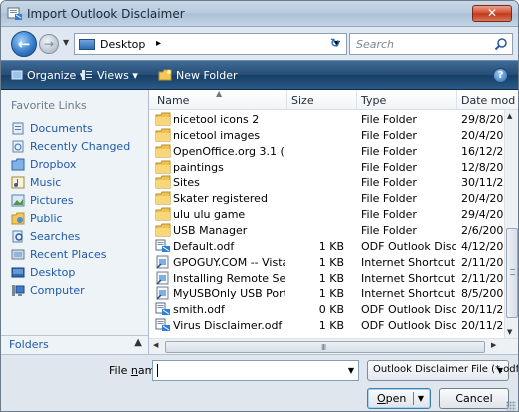  Describe the element at coordinates (78, 219) in the screenshot. I see `sidebar-item-public: Public` at that location.